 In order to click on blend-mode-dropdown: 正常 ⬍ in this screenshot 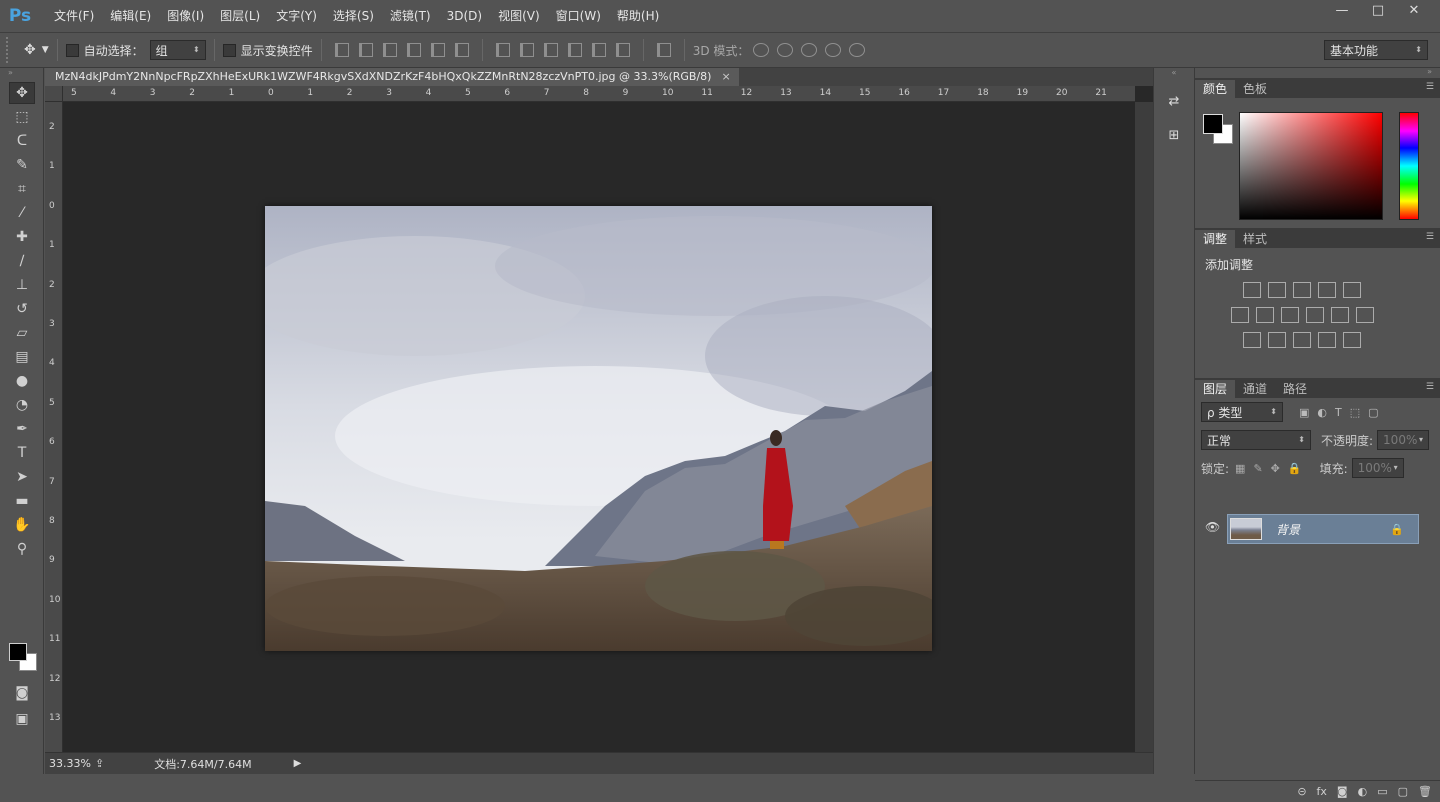, I will do `click(1256, 440)`.